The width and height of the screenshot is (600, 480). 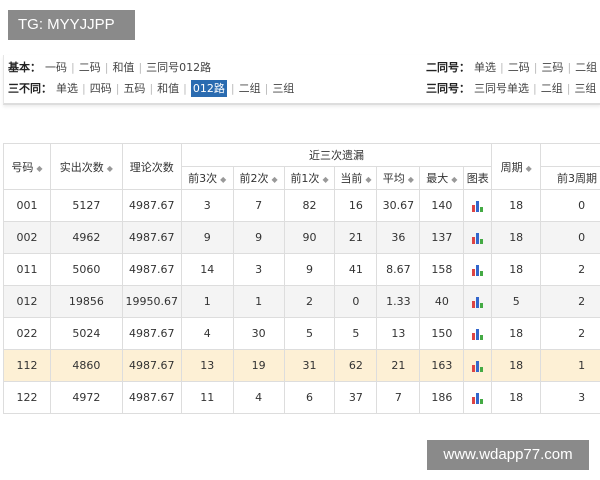 What do you see at coordinates (258, 269) in the screenshot?
I see `cell-prev2: 3` at bounding box center [258, 269].